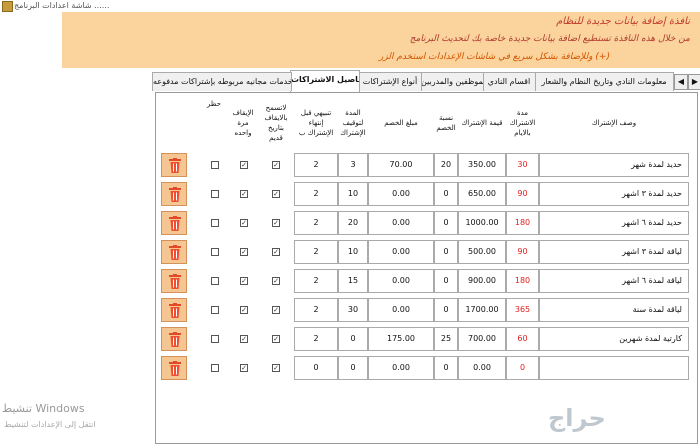  What do you see at coordinates (390, 81) in the screenshot?
I see `tab-subscription-types: أنواع الإشتراكات` at bounding box center [390, 81].